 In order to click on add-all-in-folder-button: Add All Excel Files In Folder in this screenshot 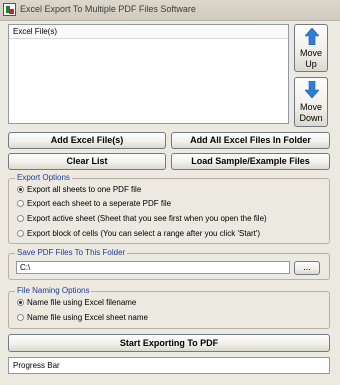, I will do `click(250, 140)`.